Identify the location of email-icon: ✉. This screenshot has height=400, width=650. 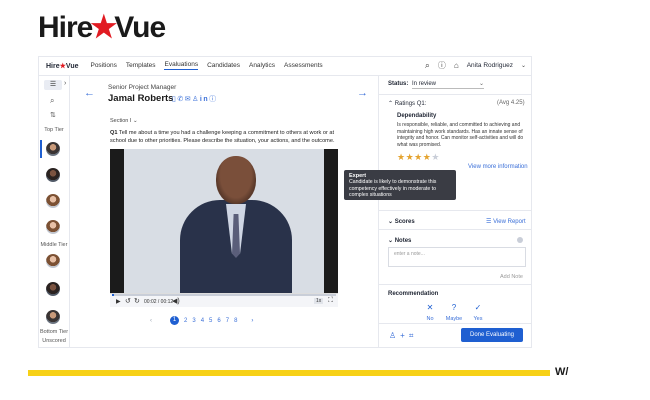
(188, 99).